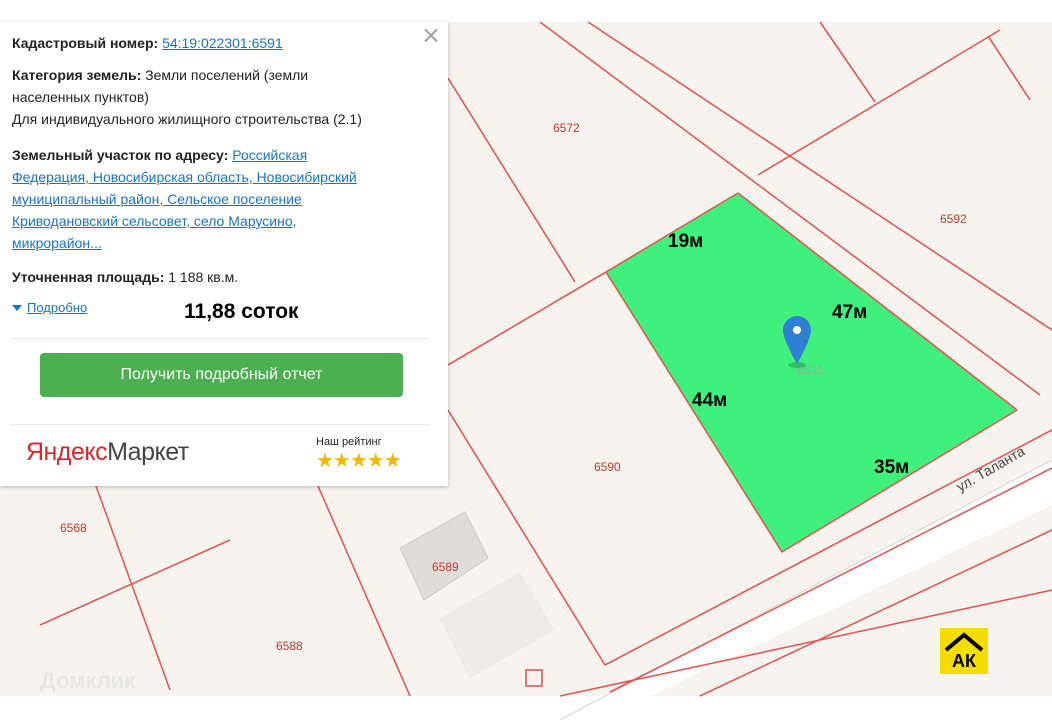  Describe the element at coordinates (227, 75) in the screenshot. I see `category-value: Земли поселений (земли` at that location.